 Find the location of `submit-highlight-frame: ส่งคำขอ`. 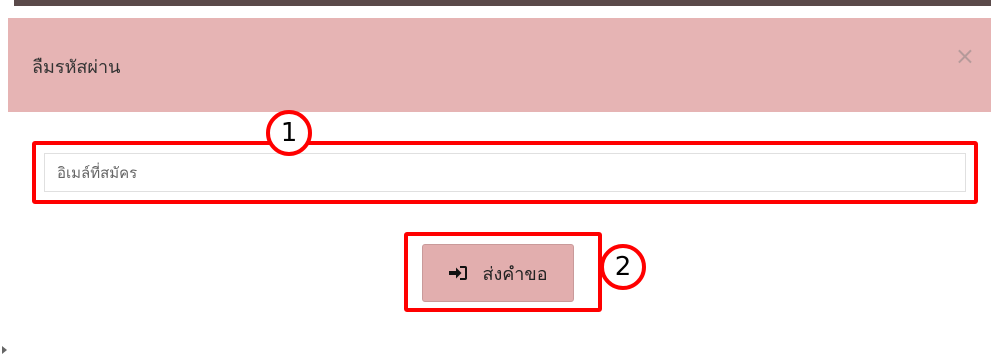

submit-highlight-frame: ส่งคำขอ is located at coordinates (503, 272).